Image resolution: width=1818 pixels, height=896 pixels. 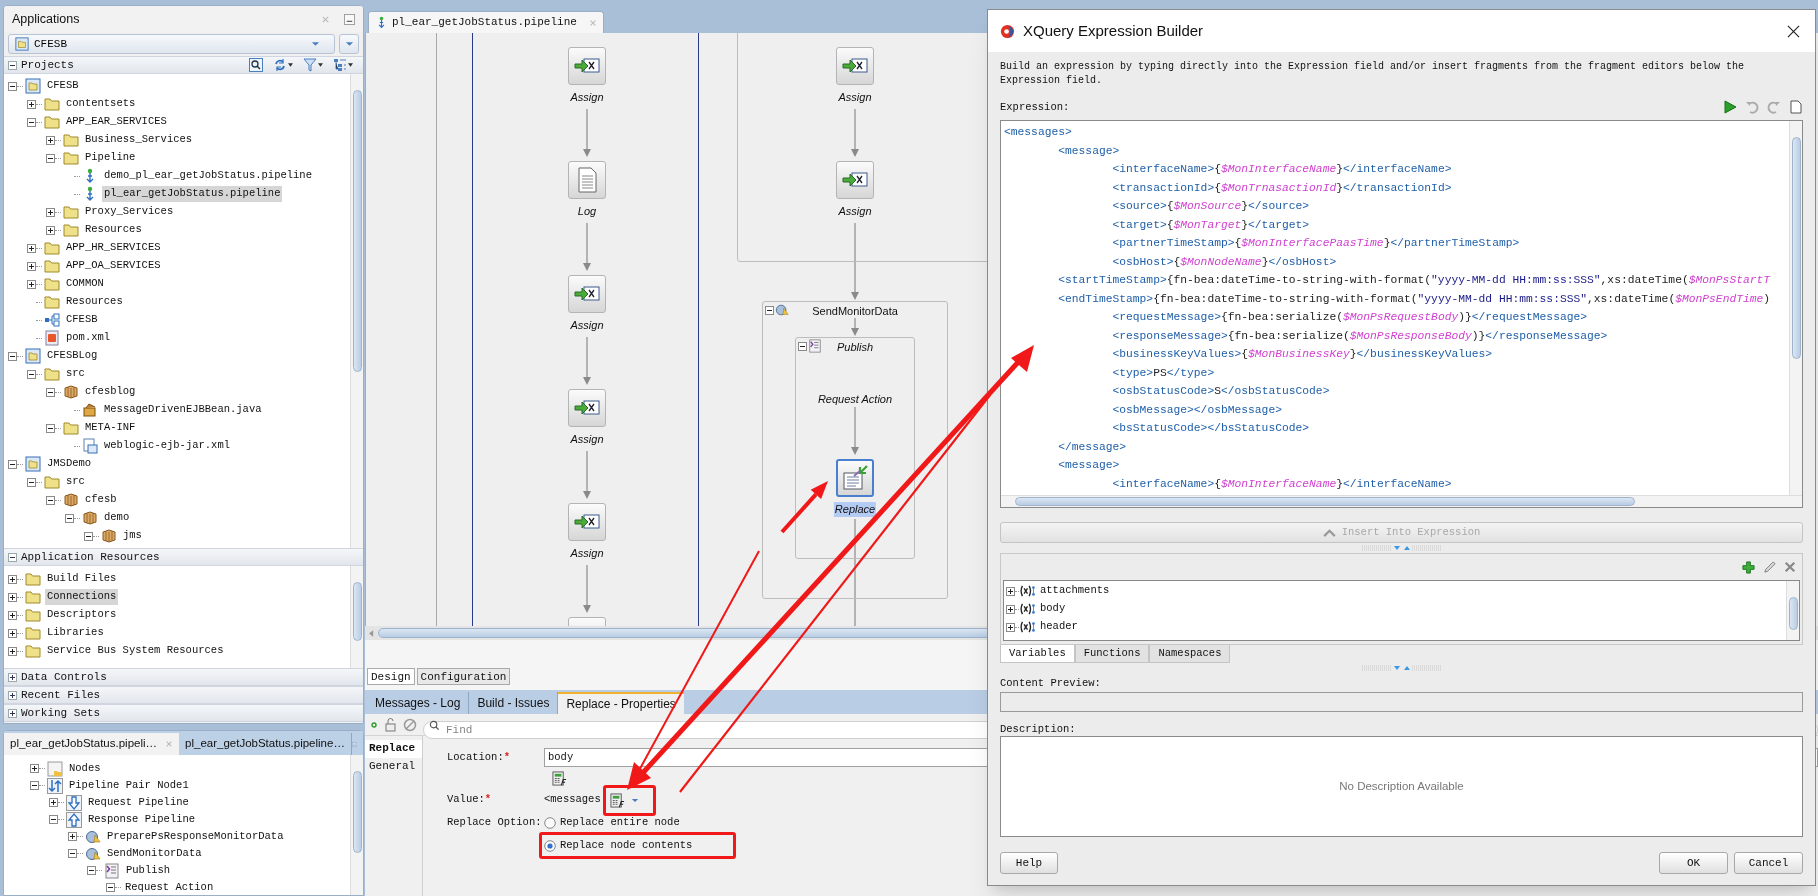 What do you see at coordinates (129, 212) in the screenshot?
I see `tree-item: Proxy_Services` at bounding box center [129, 212].